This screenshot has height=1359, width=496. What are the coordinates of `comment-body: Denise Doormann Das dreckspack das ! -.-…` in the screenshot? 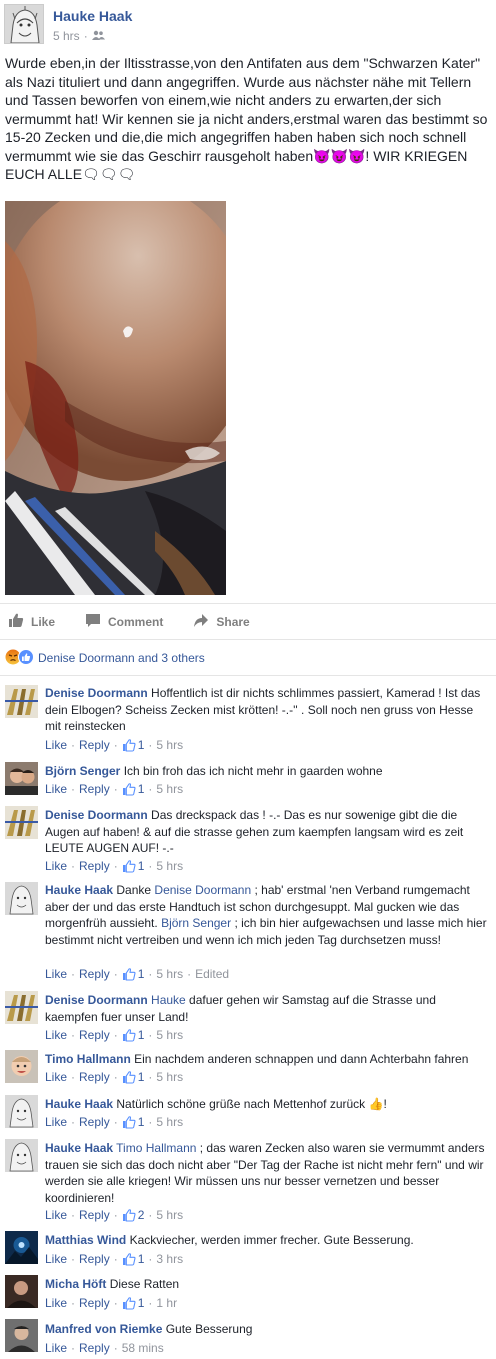 It's located at (267, 832).